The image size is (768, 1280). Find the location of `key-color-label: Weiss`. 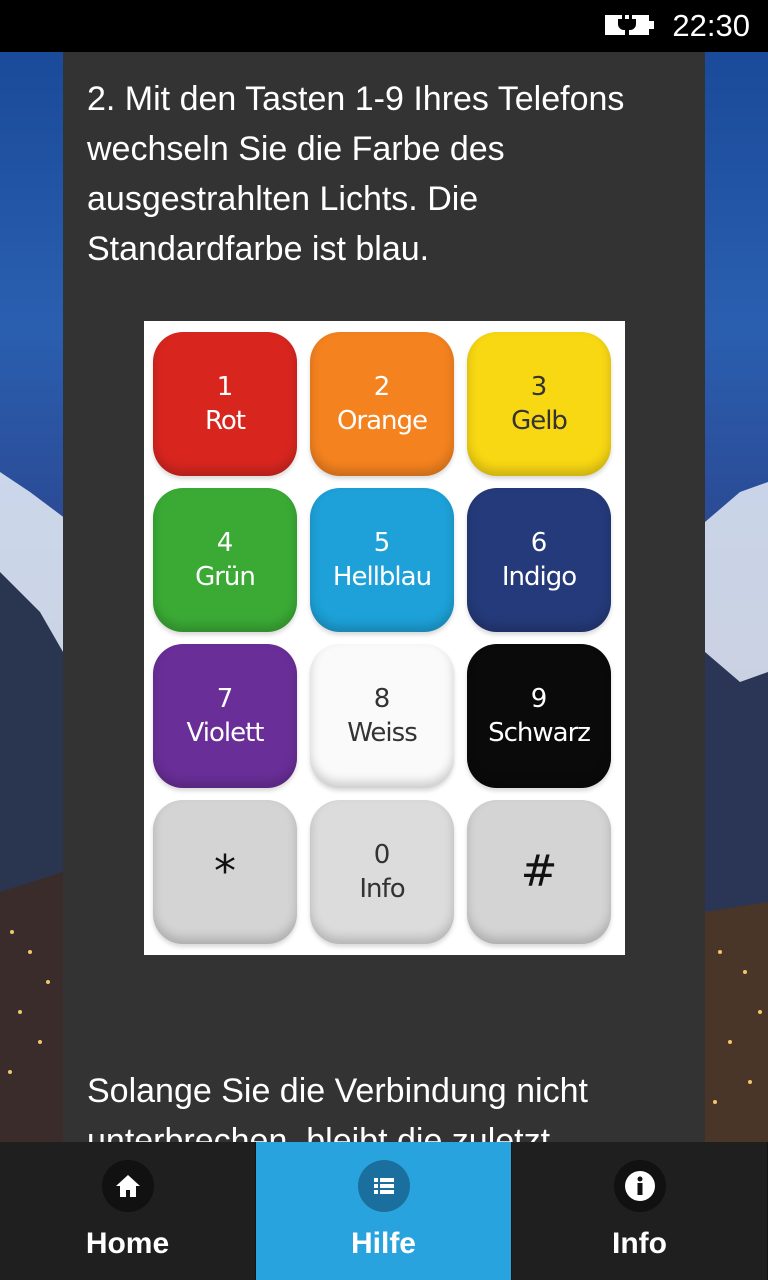

key-color-label: Weiss is located at coordinates (382, 733).